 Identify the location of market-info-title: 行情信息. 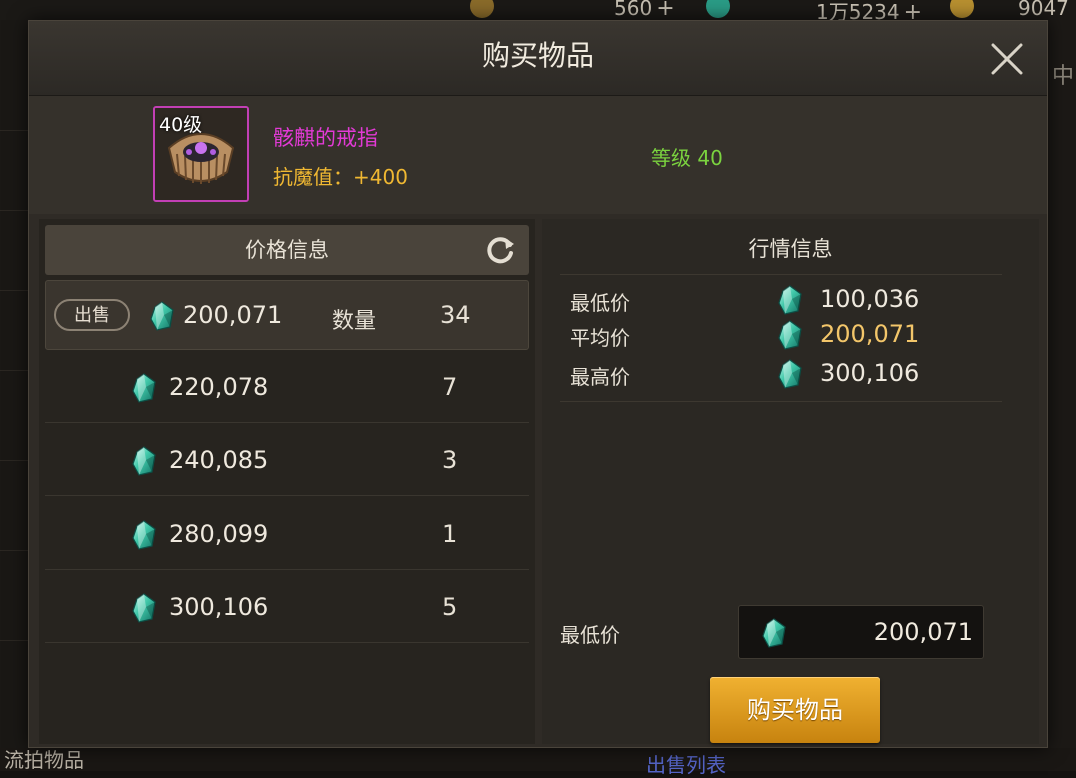
(790, 249).